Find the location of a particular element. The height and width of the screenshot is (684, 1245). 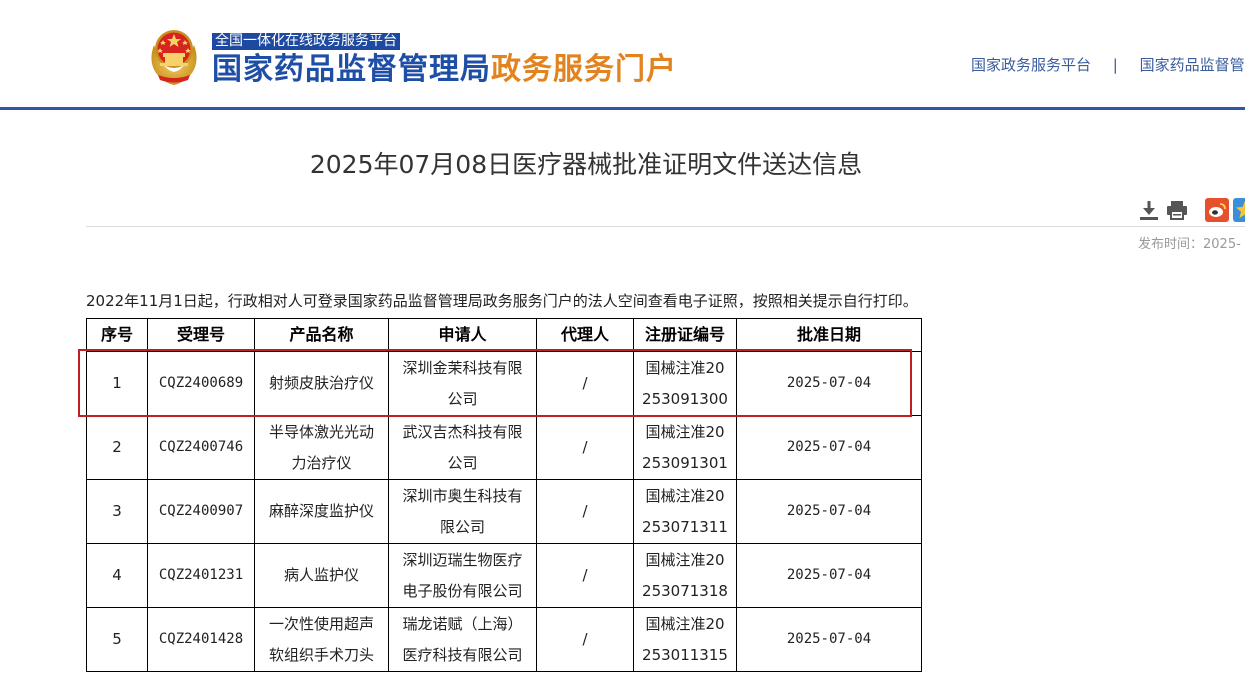

portal-title: 国家药品监督管理局政务服务门户 is located at coordinates (444, 70).